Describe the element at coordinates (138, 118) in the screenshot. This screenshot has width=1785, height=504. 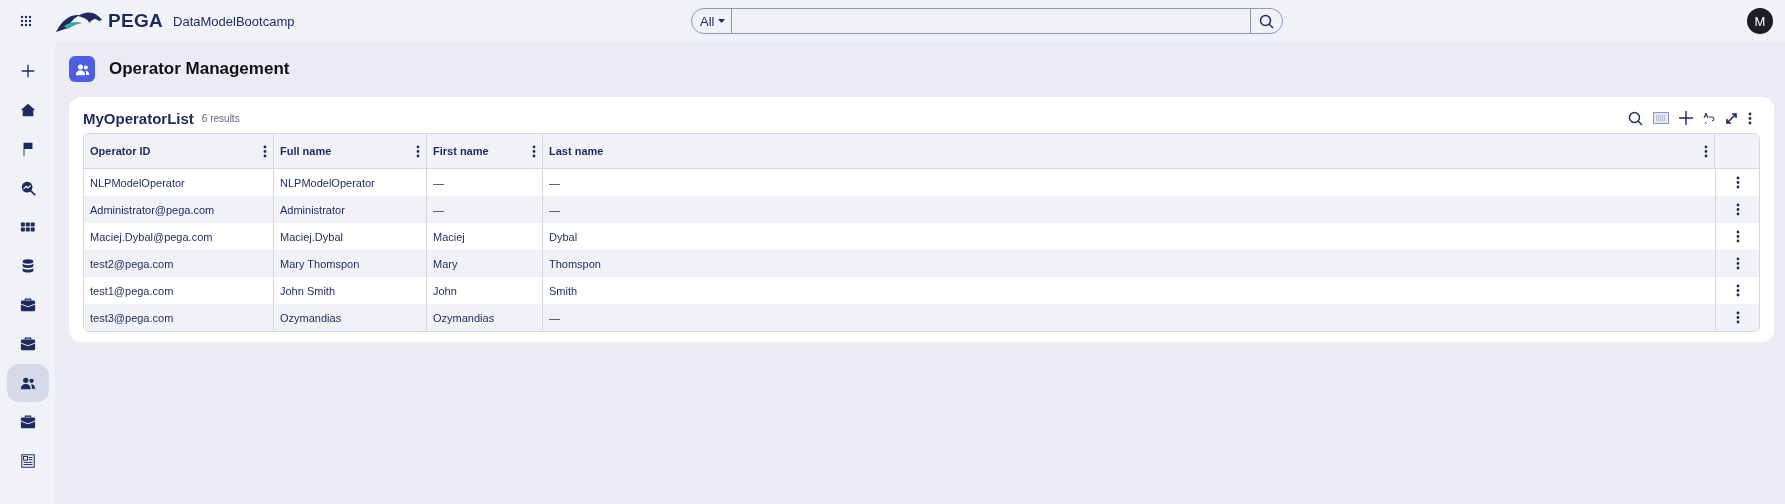
I see `list-title: MyOperatorList` at that location.